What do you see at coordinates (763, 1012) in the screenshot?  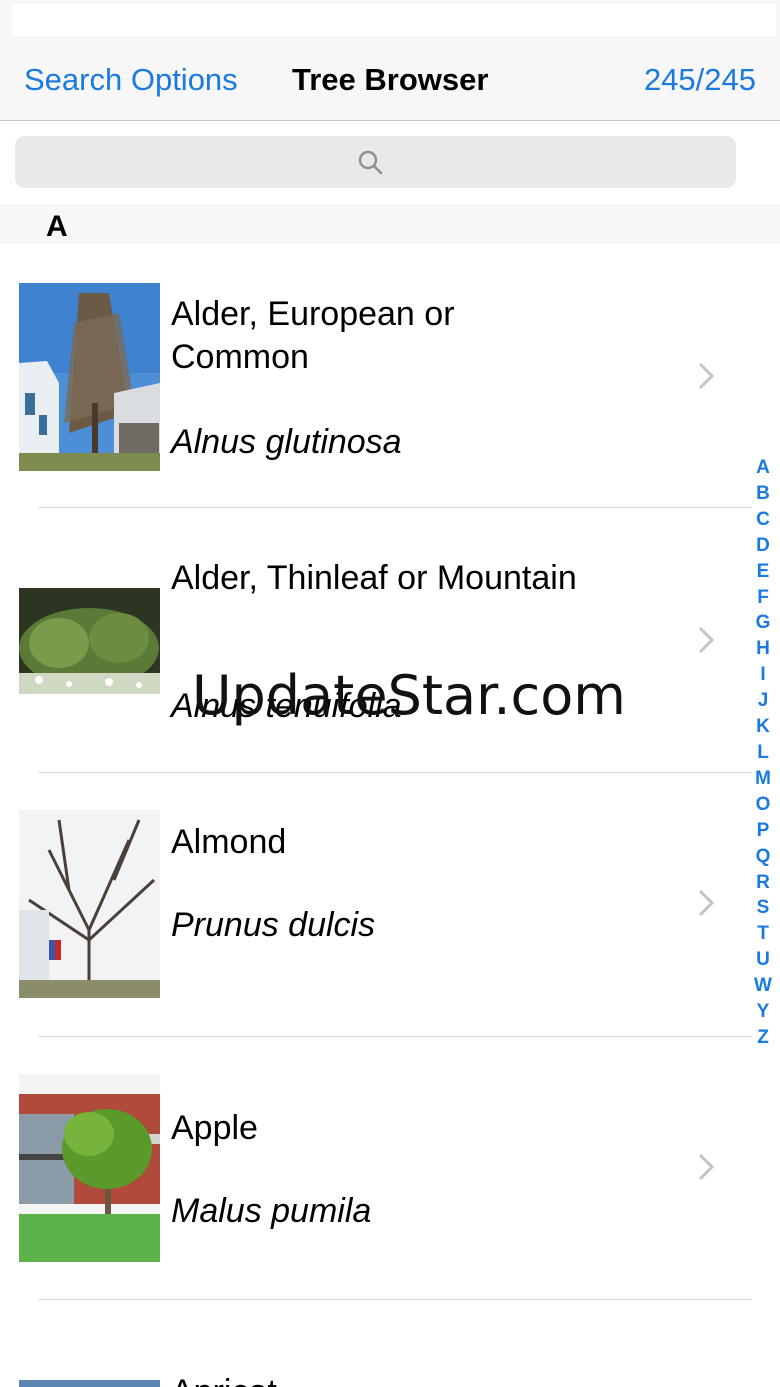 I see `index-letter-y: Y` at bounding box center [763, 1012].